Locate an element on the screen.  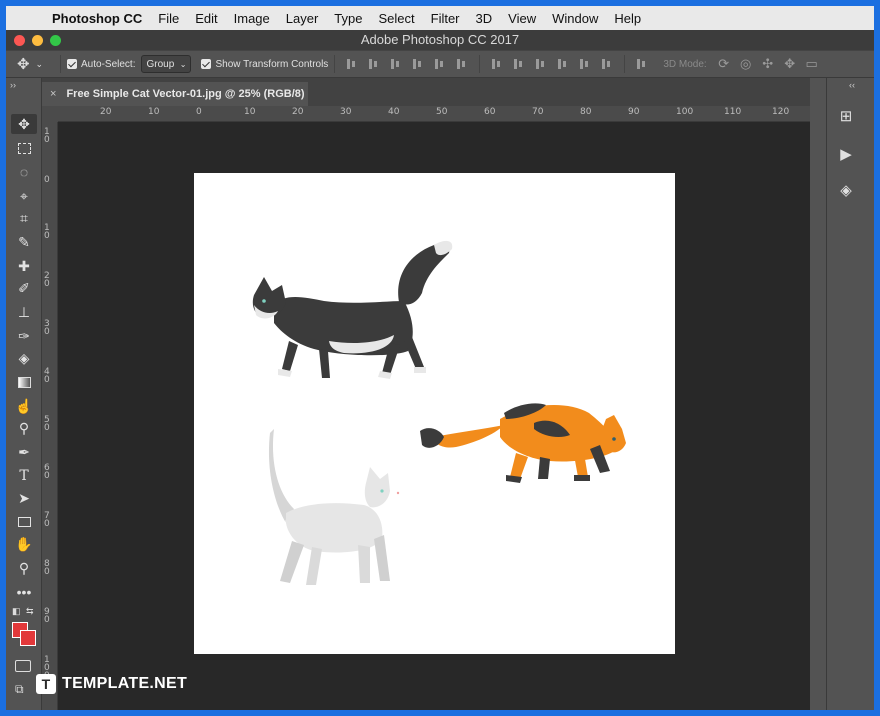
ruler-tick-label: 110 is located at coordinates (733, 112).